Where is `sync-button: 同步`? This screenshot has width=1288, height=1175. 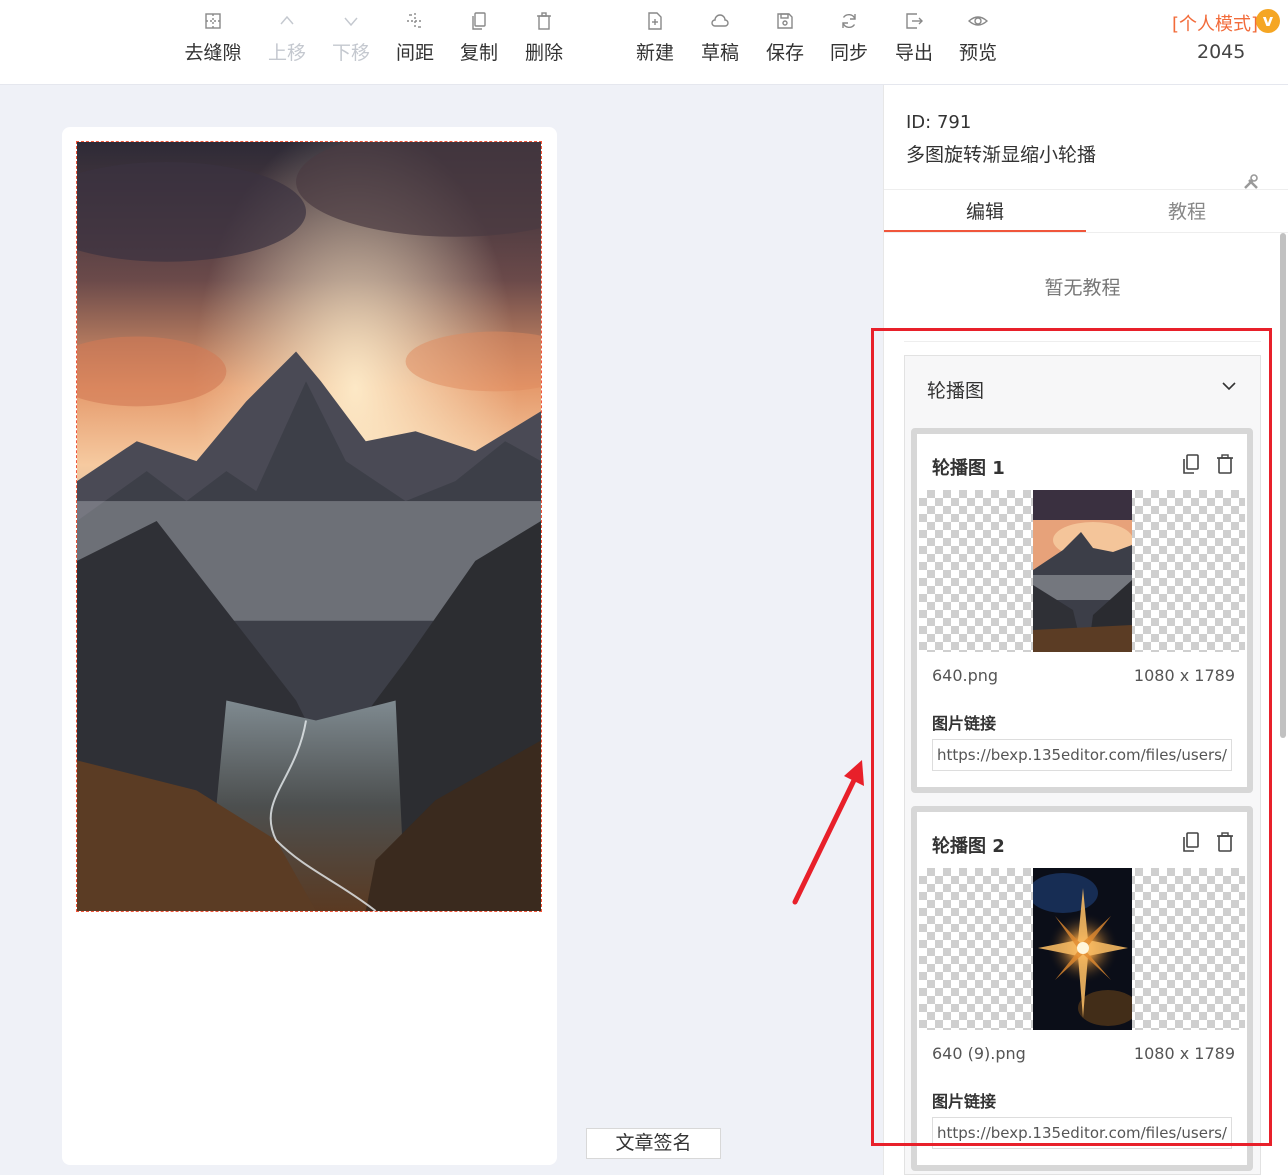 sync-button: 同步 is located at coordinates (849, 42).